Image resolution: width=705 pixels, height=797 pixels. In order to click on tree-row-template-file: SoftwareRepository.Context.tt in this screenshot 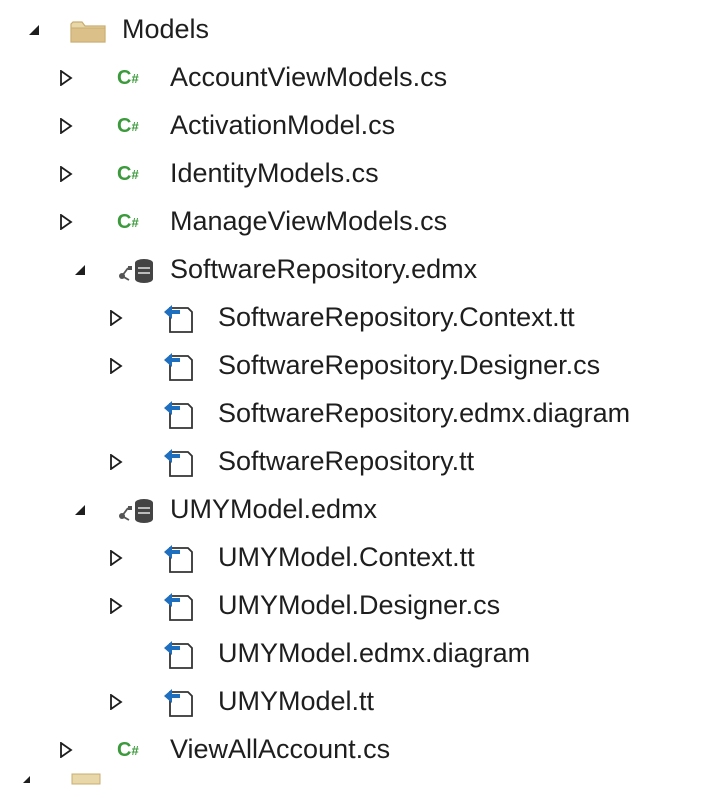, I will do `click(352, 318)`.